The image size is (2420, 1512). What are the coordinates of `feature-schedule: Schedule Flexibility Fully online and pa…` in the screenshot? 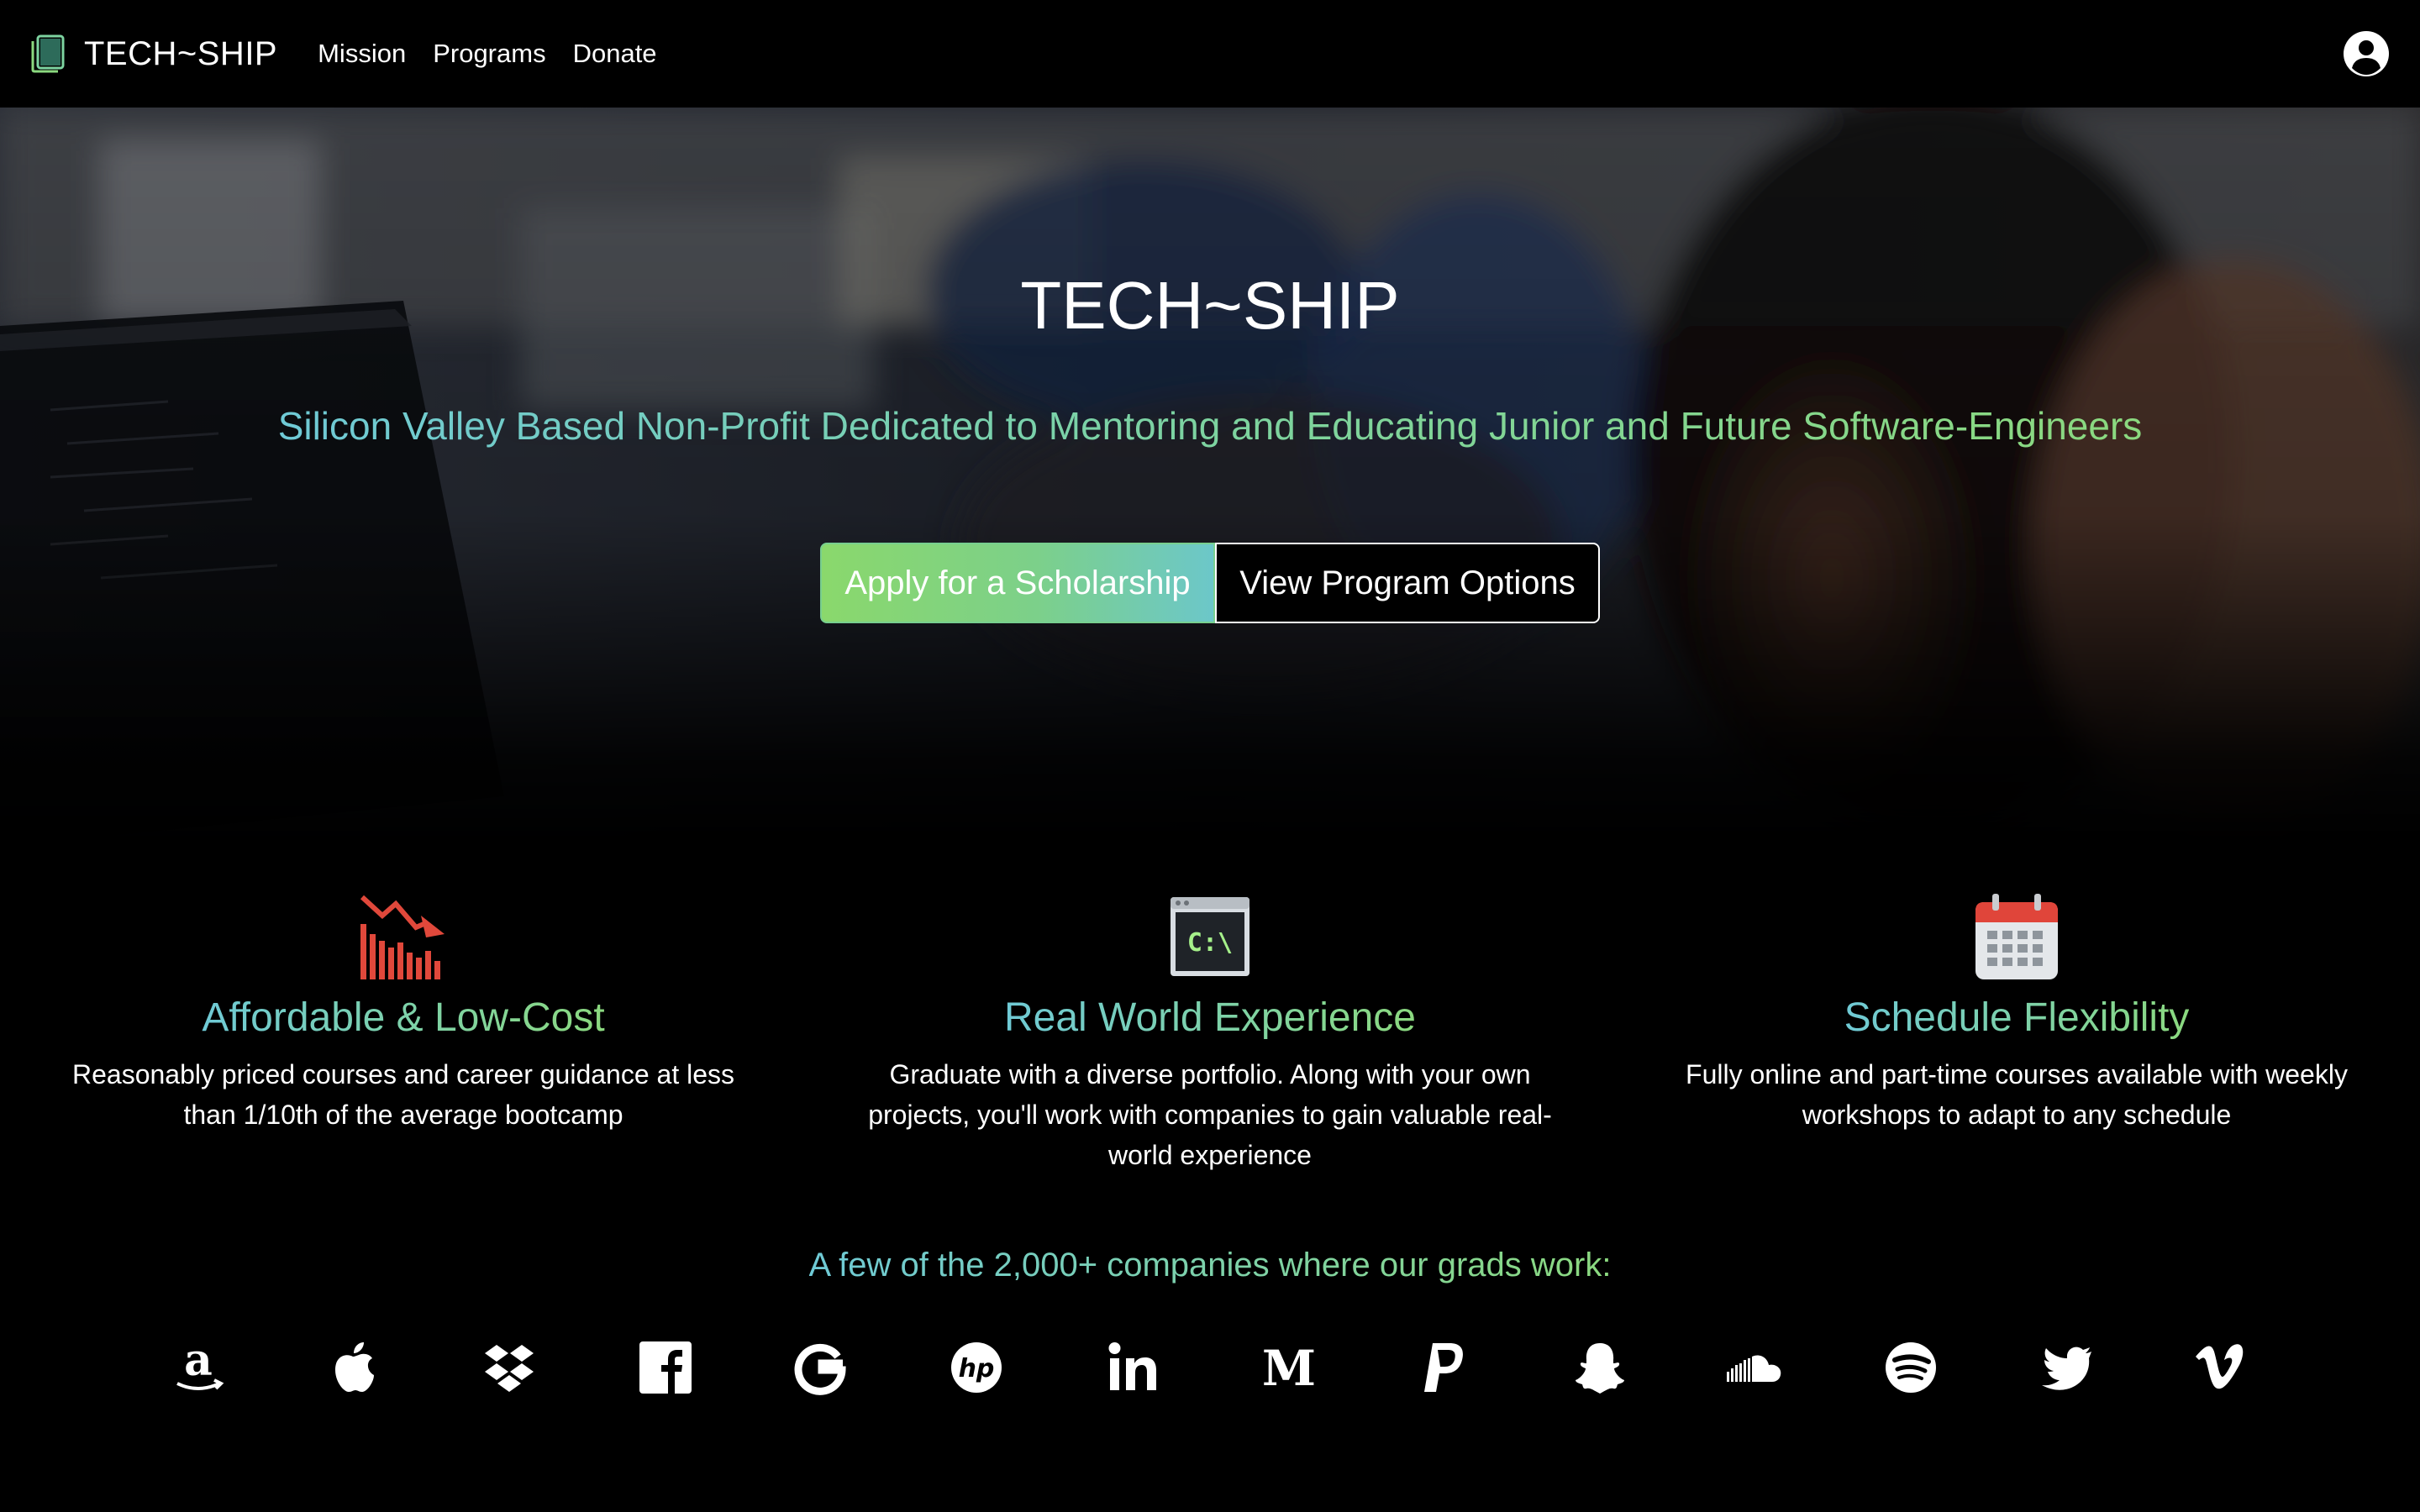 It's located at (2017, 1012).